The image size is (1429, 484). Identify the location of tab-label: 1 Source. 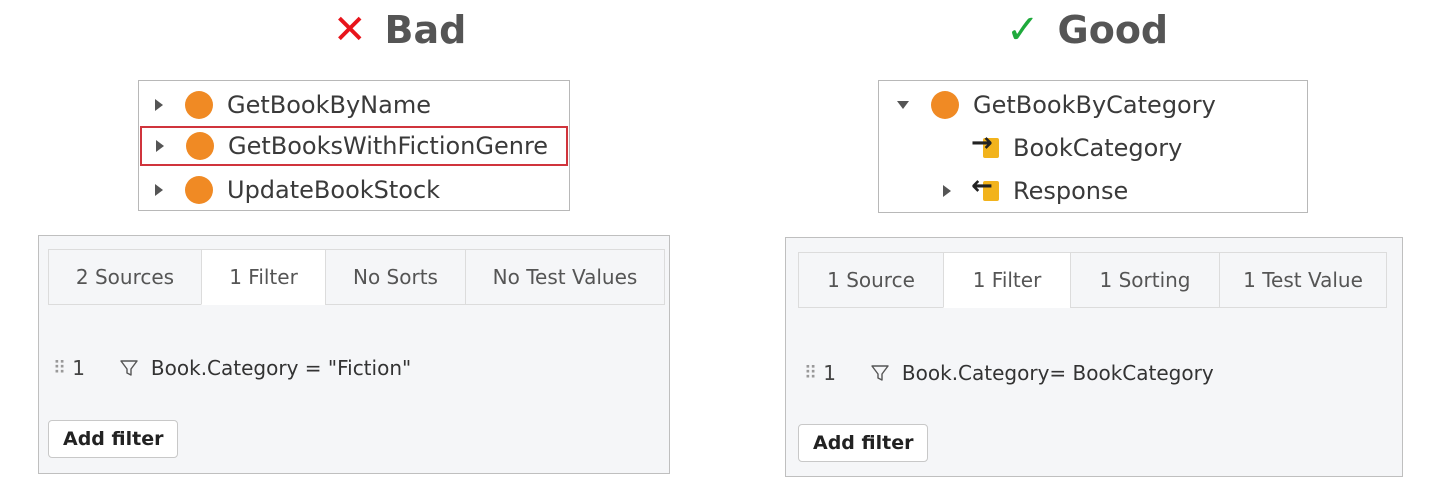
(871, 280).